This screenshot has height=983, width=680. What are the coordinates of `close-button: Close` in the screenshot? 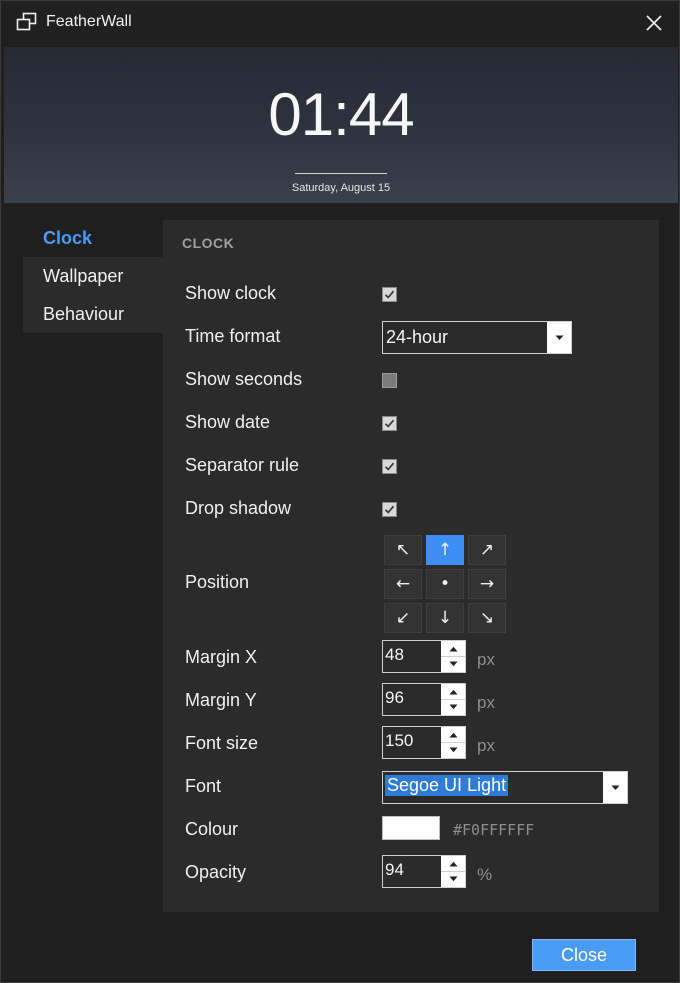 It's located at (584, 955).